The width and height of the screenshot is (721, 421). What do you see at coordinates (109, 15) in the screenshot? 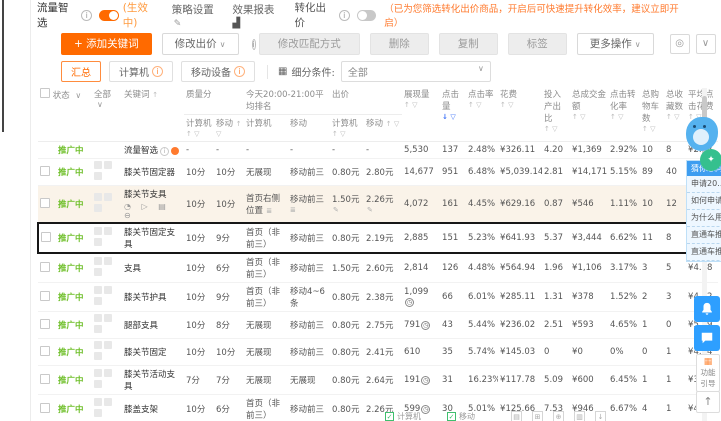
I see `traffic-smart-toggle` at bounding box center [109, 15].